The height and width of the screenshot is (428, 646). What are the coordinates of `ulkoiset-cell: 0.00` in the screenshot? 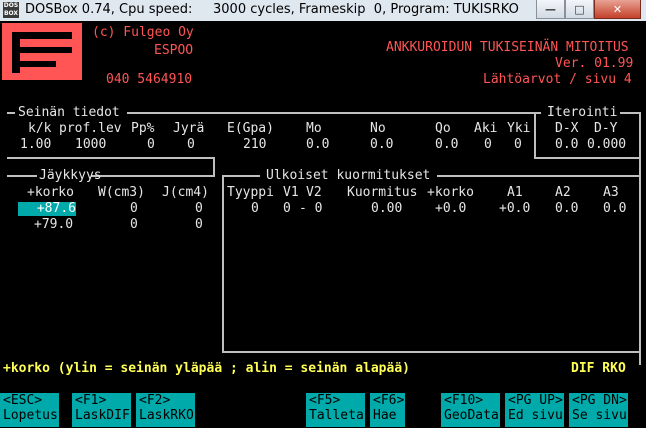 It's located at (386, 209).